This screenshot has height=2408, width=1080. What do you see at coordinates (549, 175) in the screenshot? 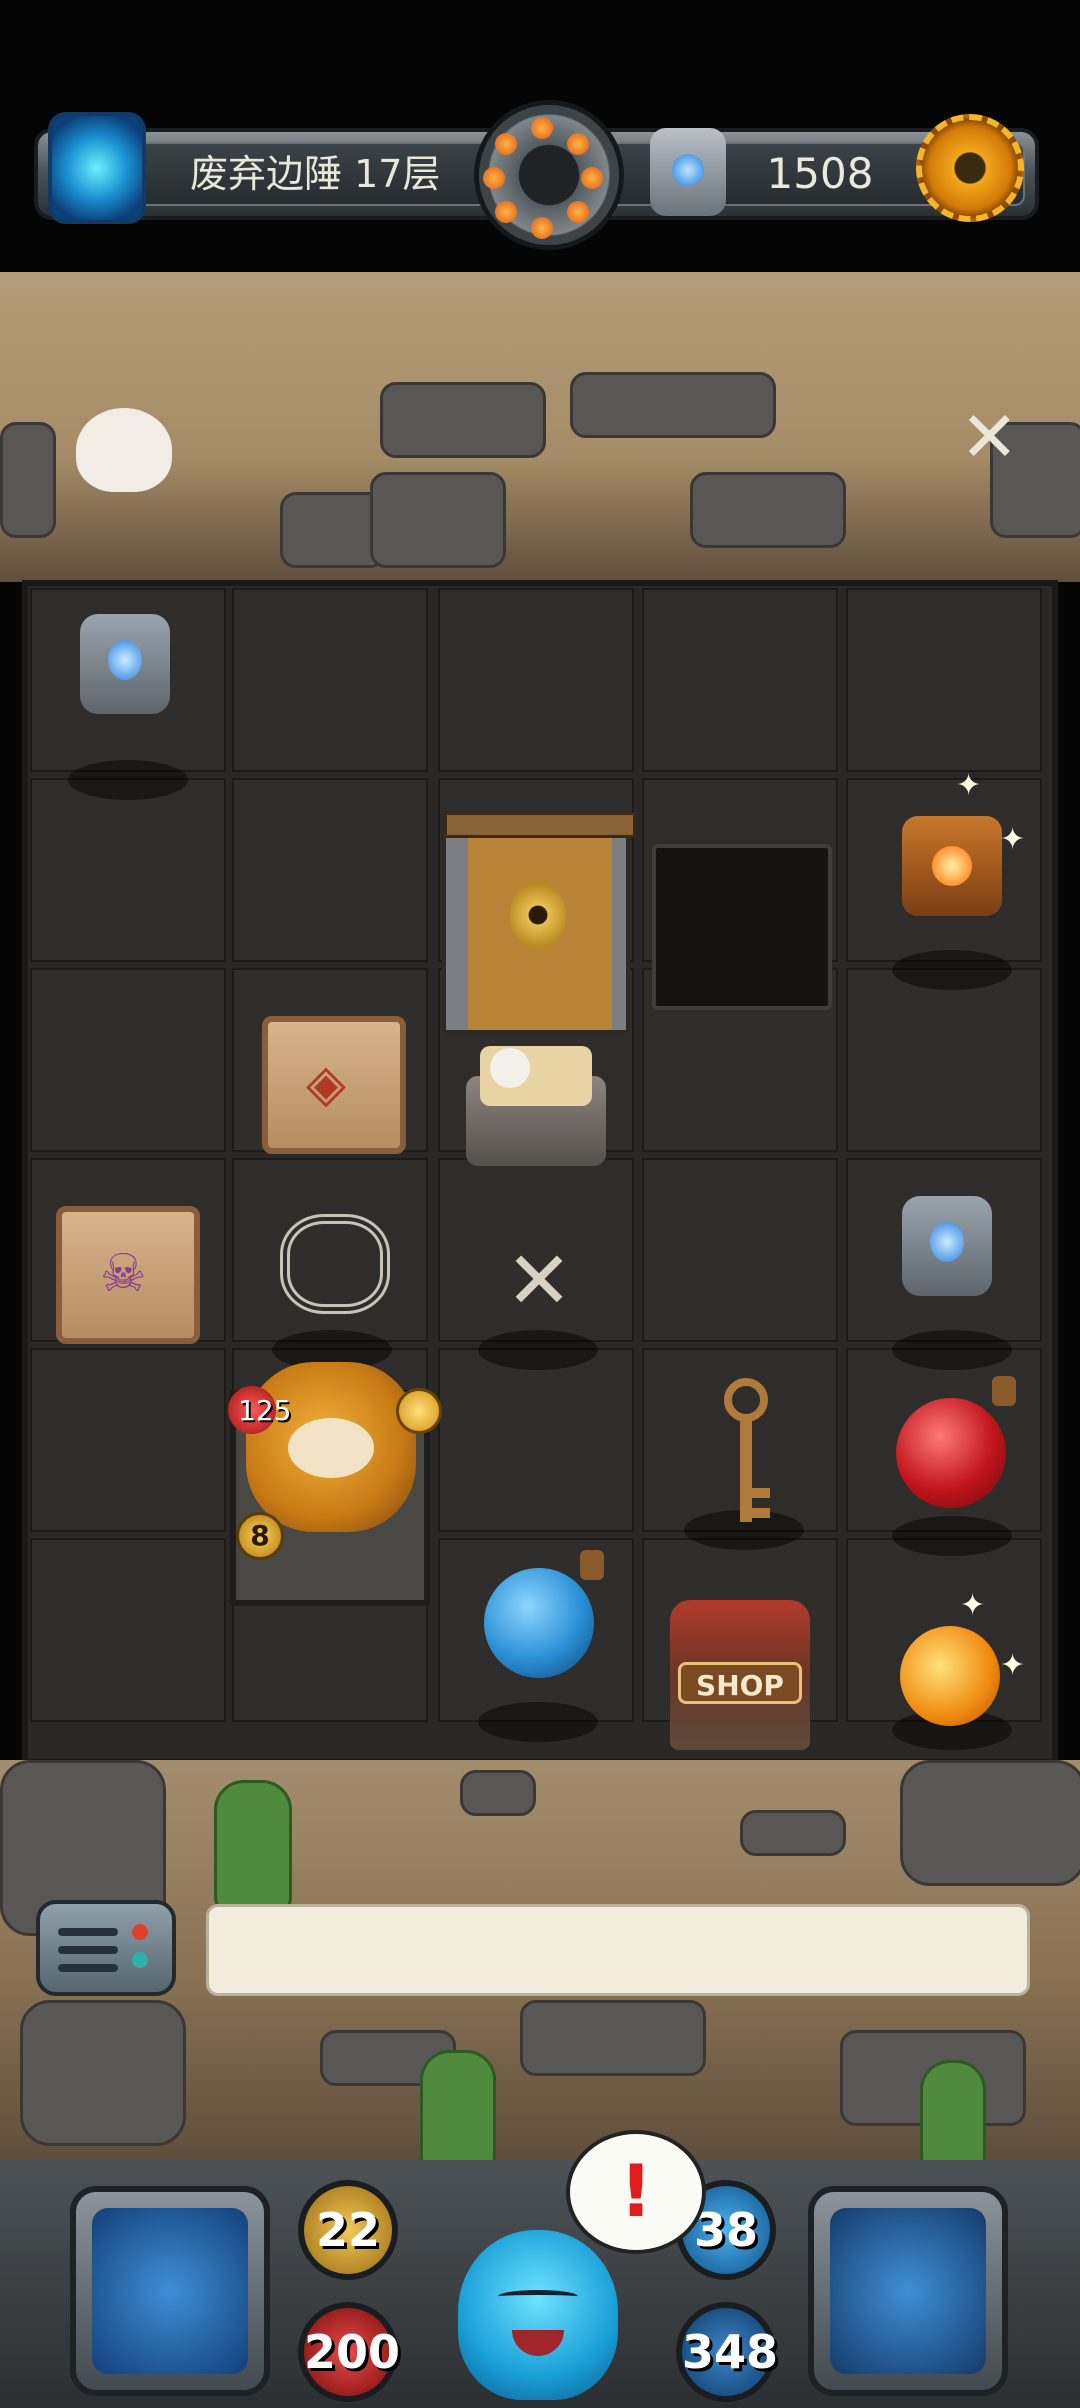
I see `bomb-wheel-icon` at bounding box center [549, 175].